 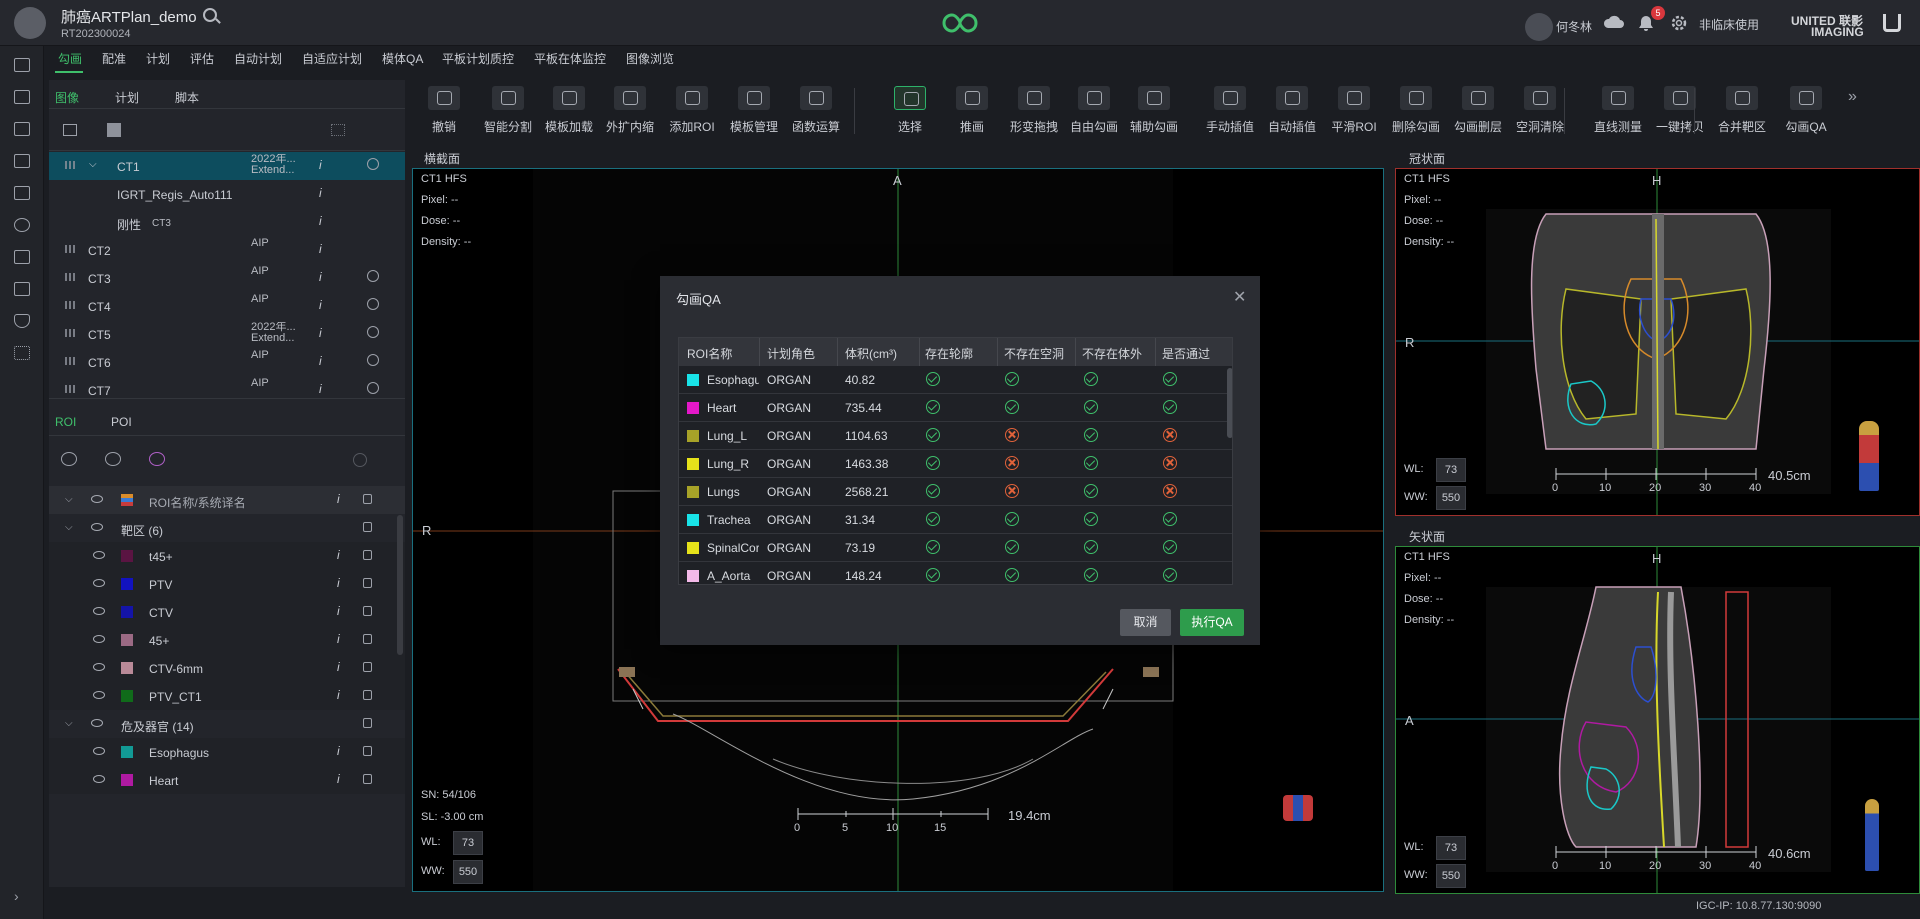 I want to click on col-roi-name: ROI名称, so click(x=709, y=353).